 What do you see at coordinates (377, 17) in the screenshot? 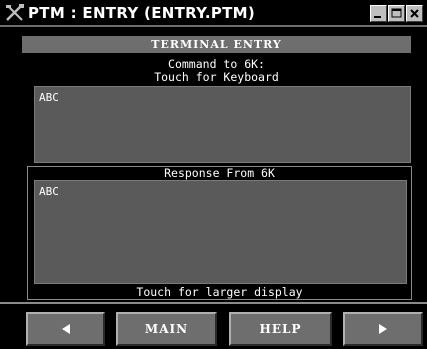
I see `minimize-icon` at bounding box center [377, 17].